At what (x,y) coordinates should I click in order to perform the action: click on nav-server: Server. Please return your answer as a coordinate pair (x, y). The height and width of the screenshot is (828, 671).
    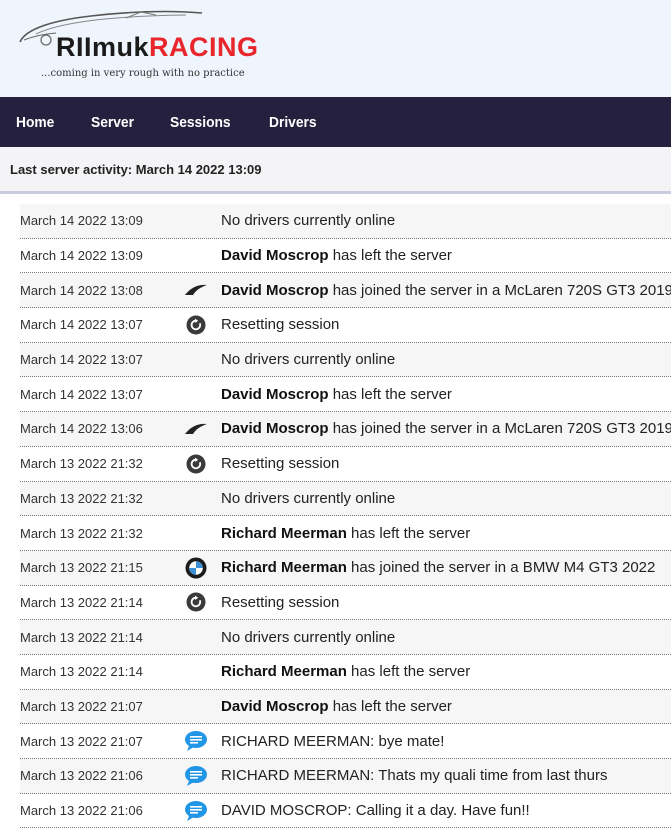
    Looking at the image, I should click on (112, 122).